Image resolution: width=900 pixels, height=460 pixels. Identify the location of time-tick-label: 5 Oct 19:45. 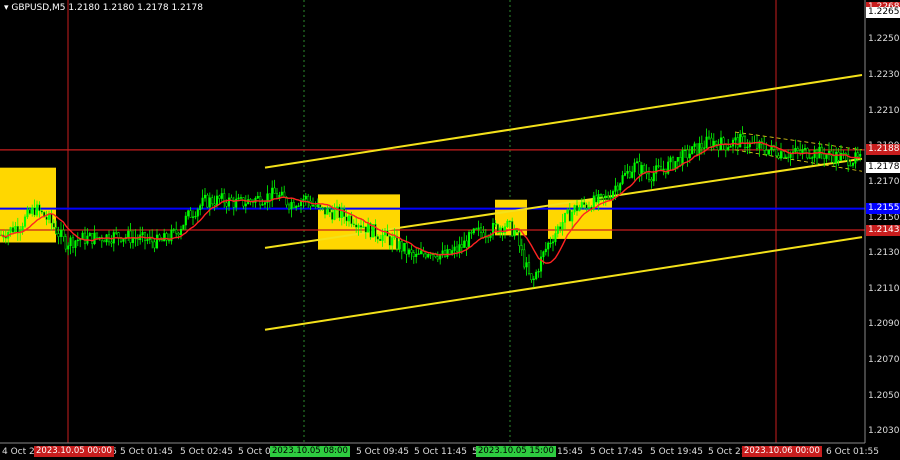
(676, 452).